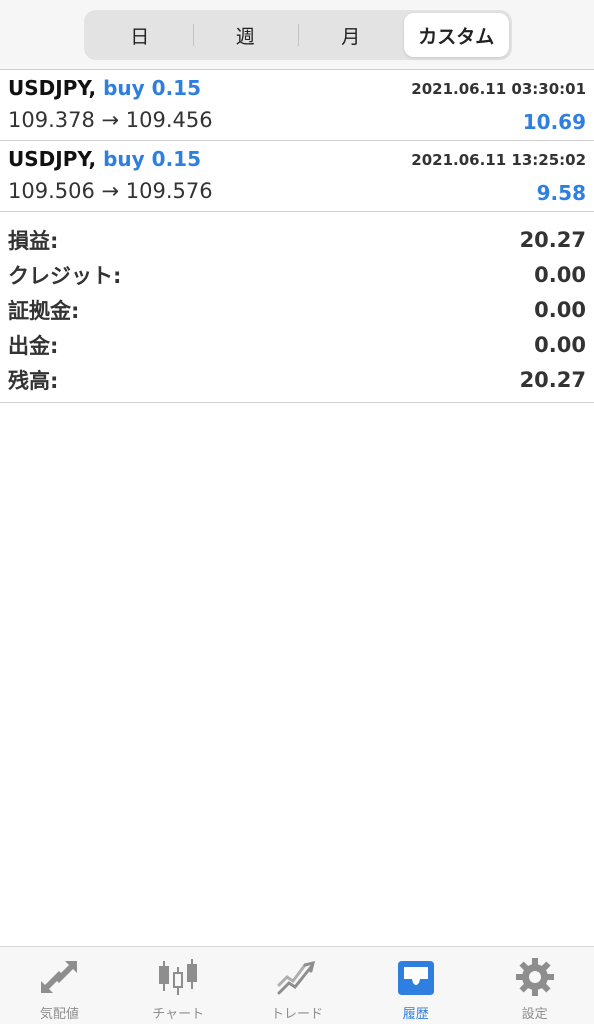  I want to click on summary-row-margin: 証拠金: 0.00, so click(297, 309).